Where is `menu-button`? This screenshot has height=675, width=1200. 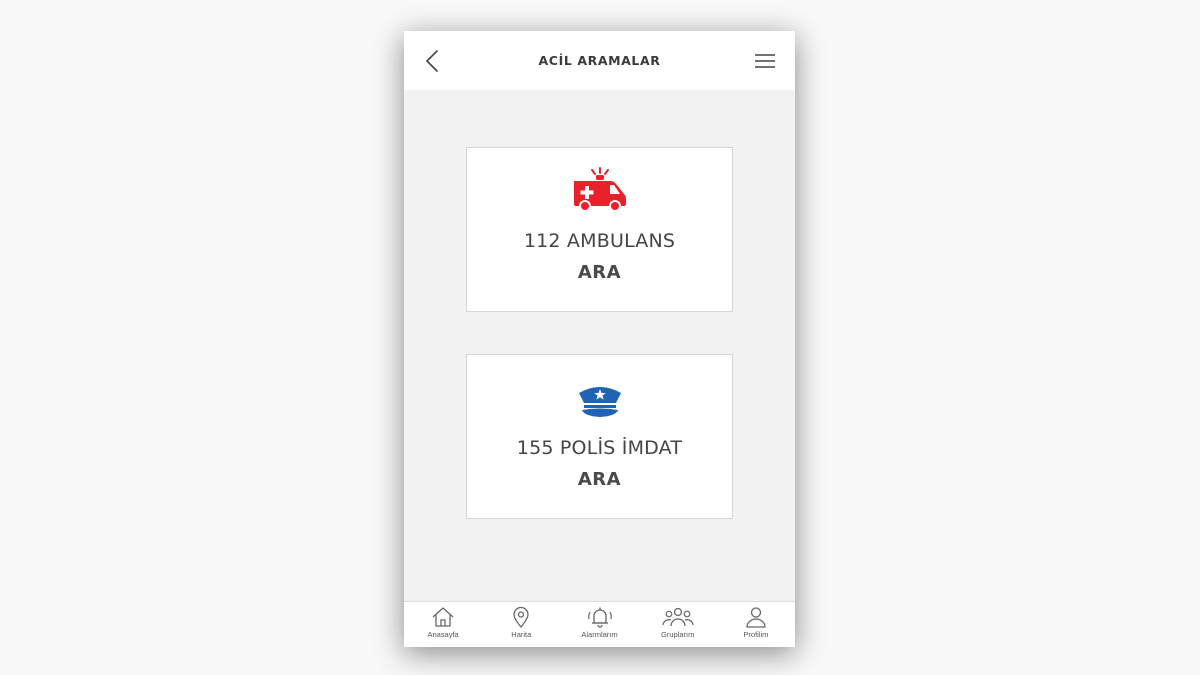
menu-button is located at coordinates (765, 61).